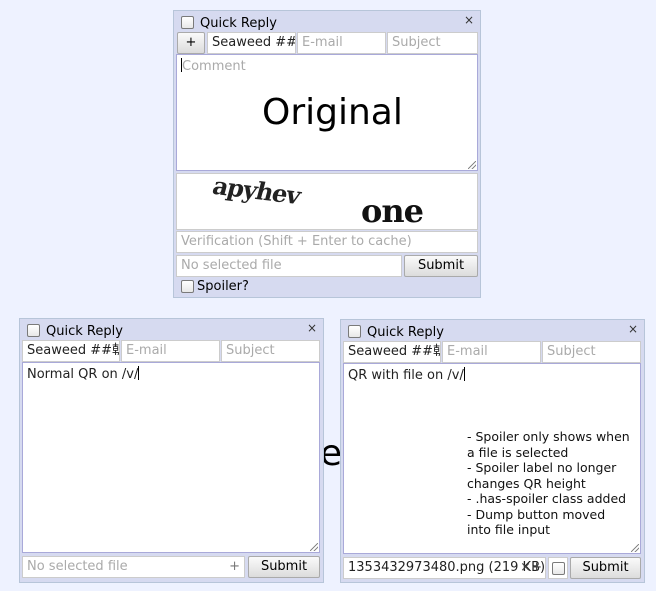 Image resolution: width=656 pixels, height=591 pixels. What do you see at coordinates (392, 211) in the screenshot?
I see `captcha-word-2: one` at bounding box center [392, 211].